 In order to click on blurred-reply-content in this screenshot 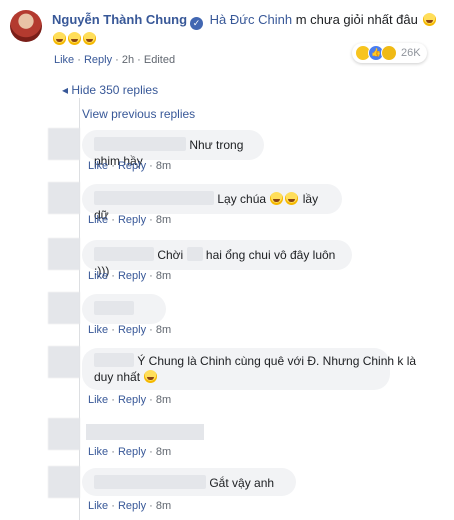, I will do `click(145, 432)`.